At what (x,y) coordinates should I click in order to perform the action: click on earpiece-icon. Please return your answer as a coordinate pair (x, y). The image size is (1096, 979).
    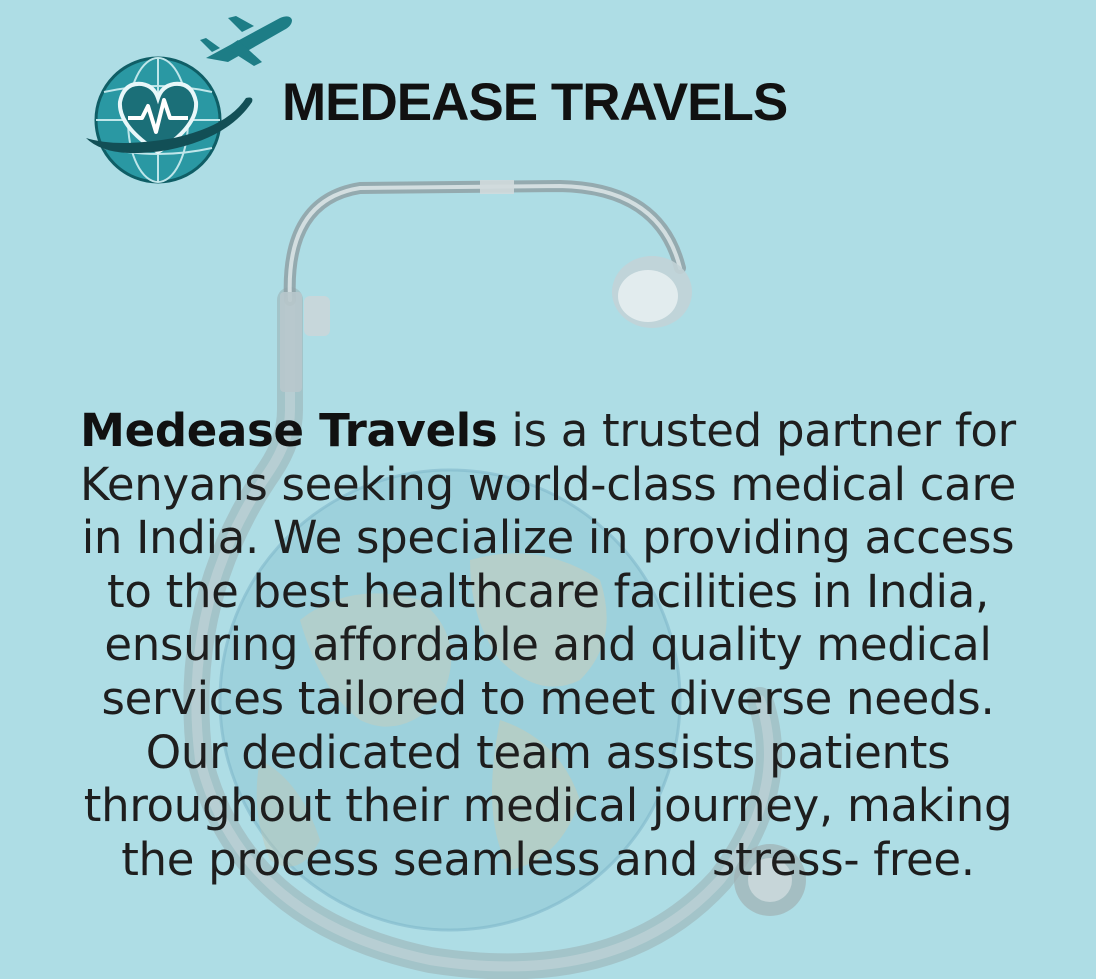
    Looking at the image, I should click on (652, 292).